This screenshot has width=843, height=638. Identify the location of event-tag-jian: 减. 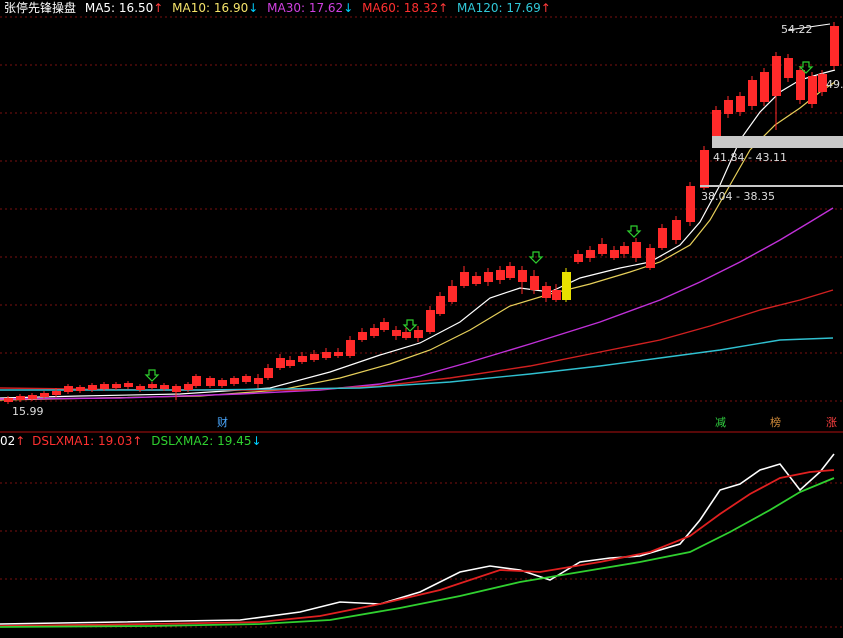
(720, 422).